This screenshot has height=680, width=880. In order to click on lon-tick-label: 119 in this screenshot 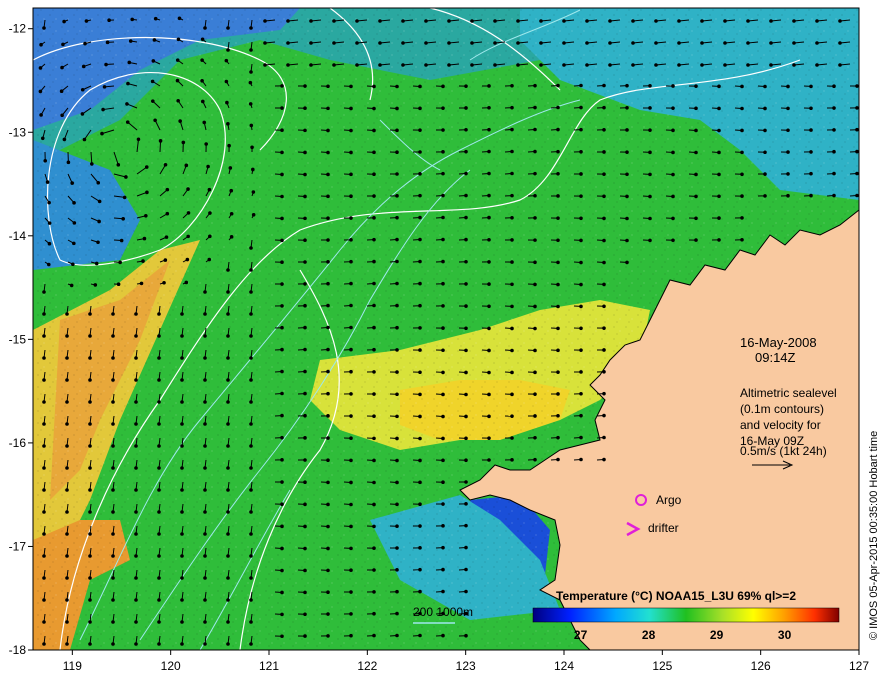, I will do `click(72, 666)`.